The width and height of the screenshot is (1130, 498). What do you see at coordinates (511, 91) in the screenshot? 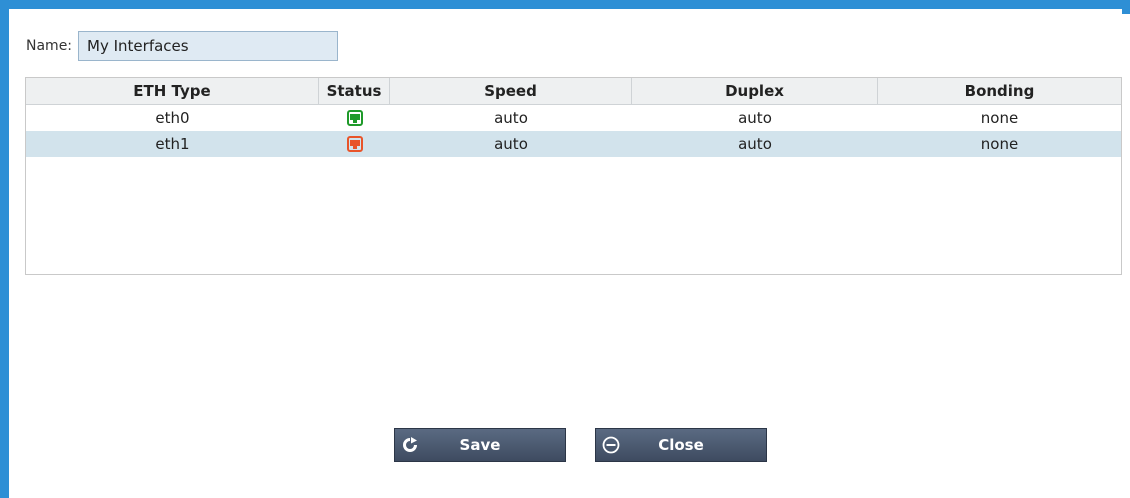
I see `column-header-speed: Speed` at bounding box center [511, 91].